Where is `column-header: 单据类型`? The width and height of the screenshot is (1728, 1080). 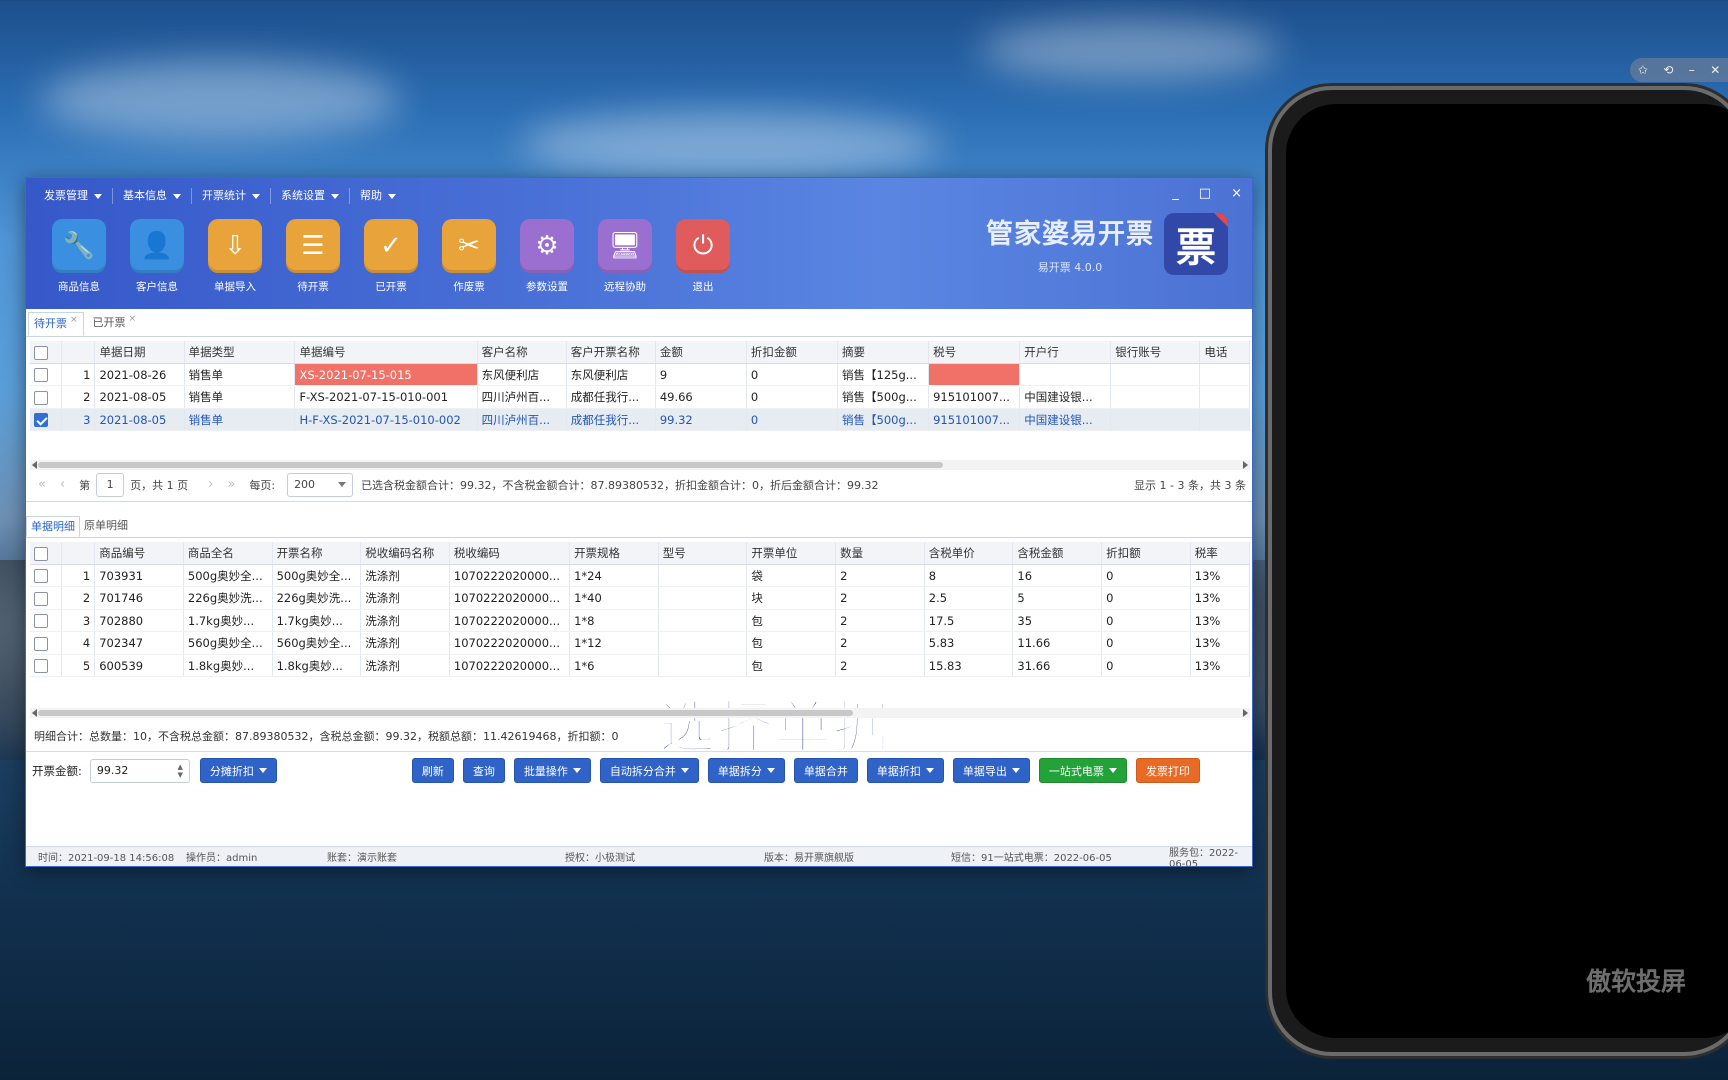 column-header: 单据类型 is located at coordinates (240, 352).